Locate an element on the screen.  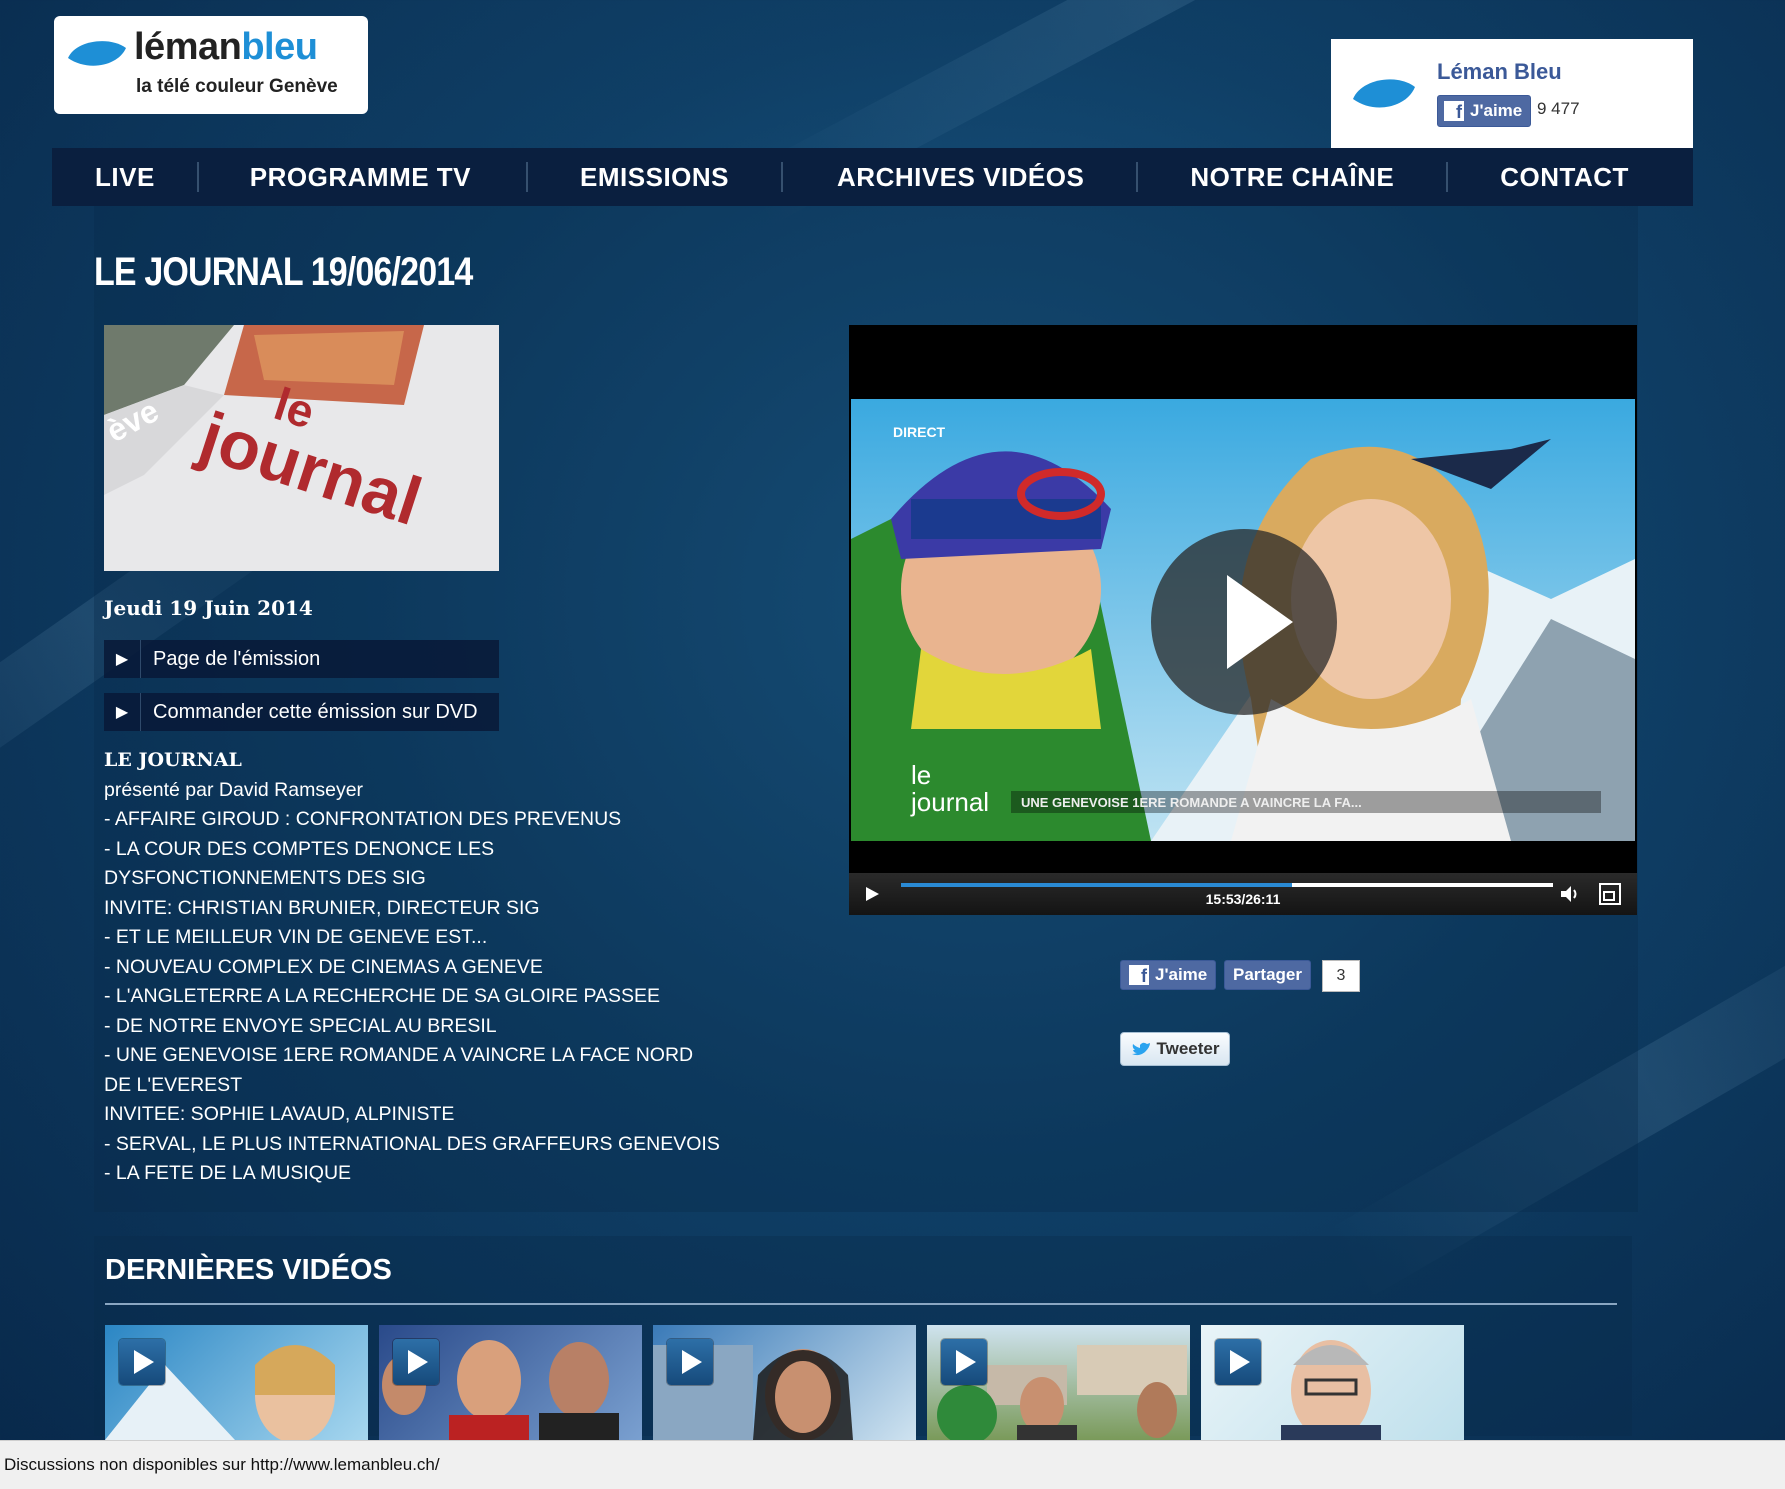
description-line: - NOUVEAU COMPLEX DE CINEMAS A GENEVE is located at coordinates (323, 966).